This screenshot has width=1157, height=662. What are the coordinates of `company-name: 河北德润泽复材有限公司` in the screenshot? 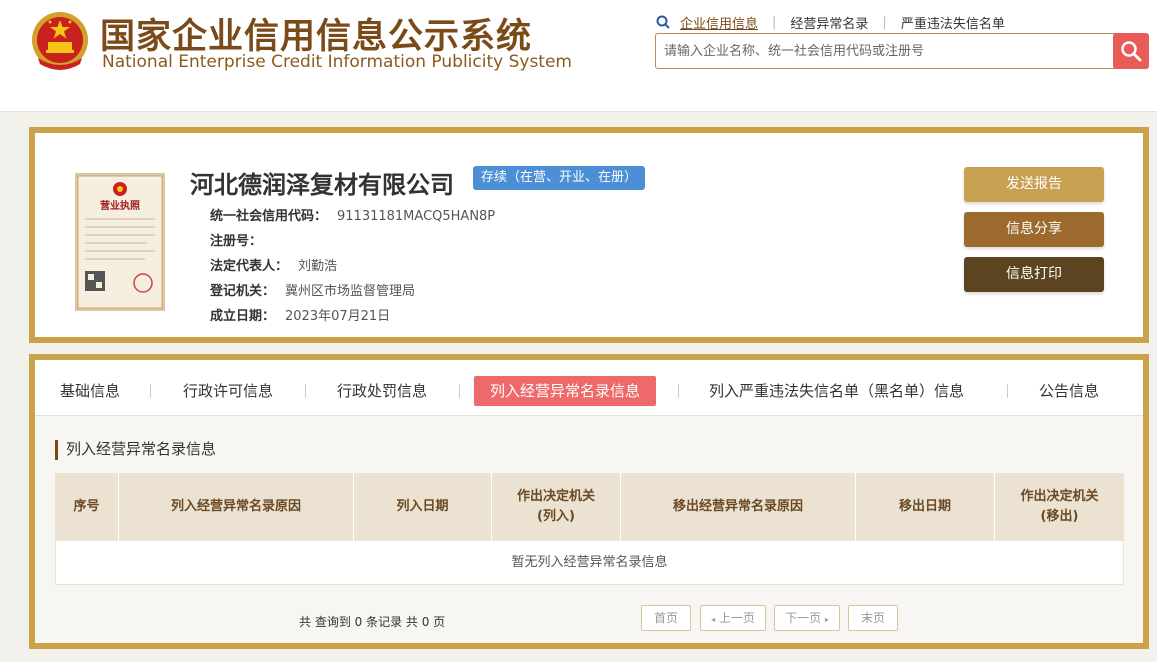 It's located at (322, 185).